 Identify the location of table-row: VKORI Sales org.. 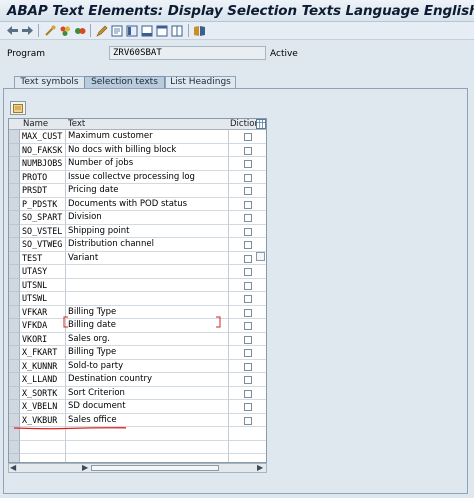
(137, 339).